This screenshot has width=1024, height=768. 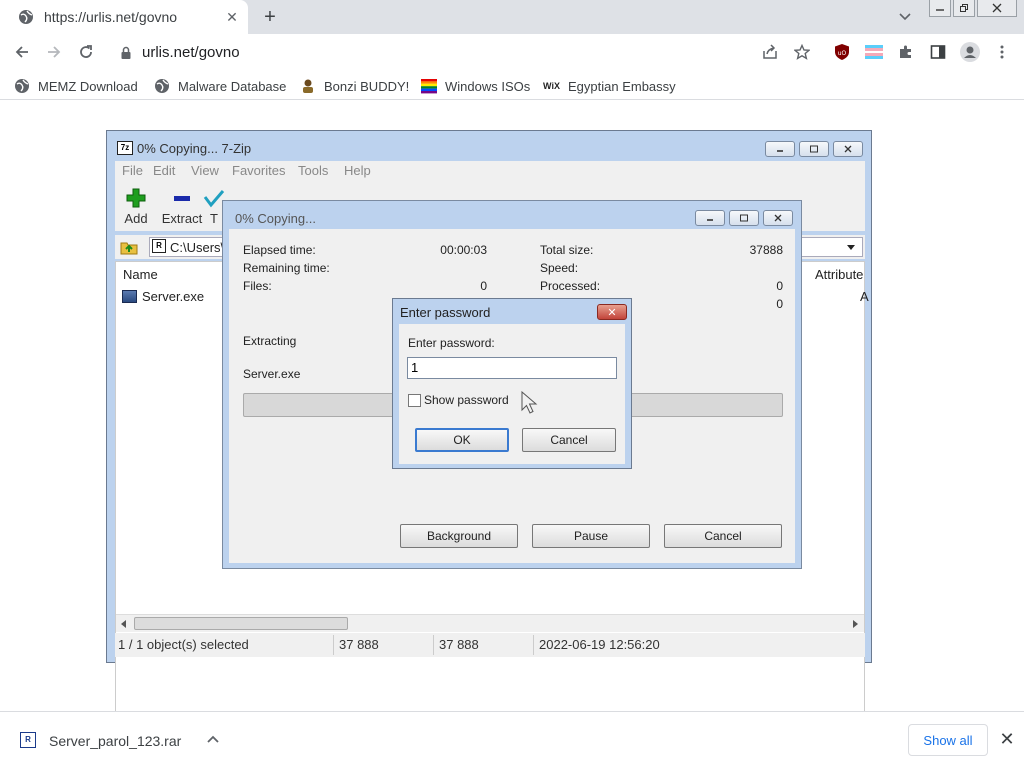 What do you see at coordinates (125, 148) in the screenshot?
I see `7zip-logo: 7z` at bounding box center [125, 148].